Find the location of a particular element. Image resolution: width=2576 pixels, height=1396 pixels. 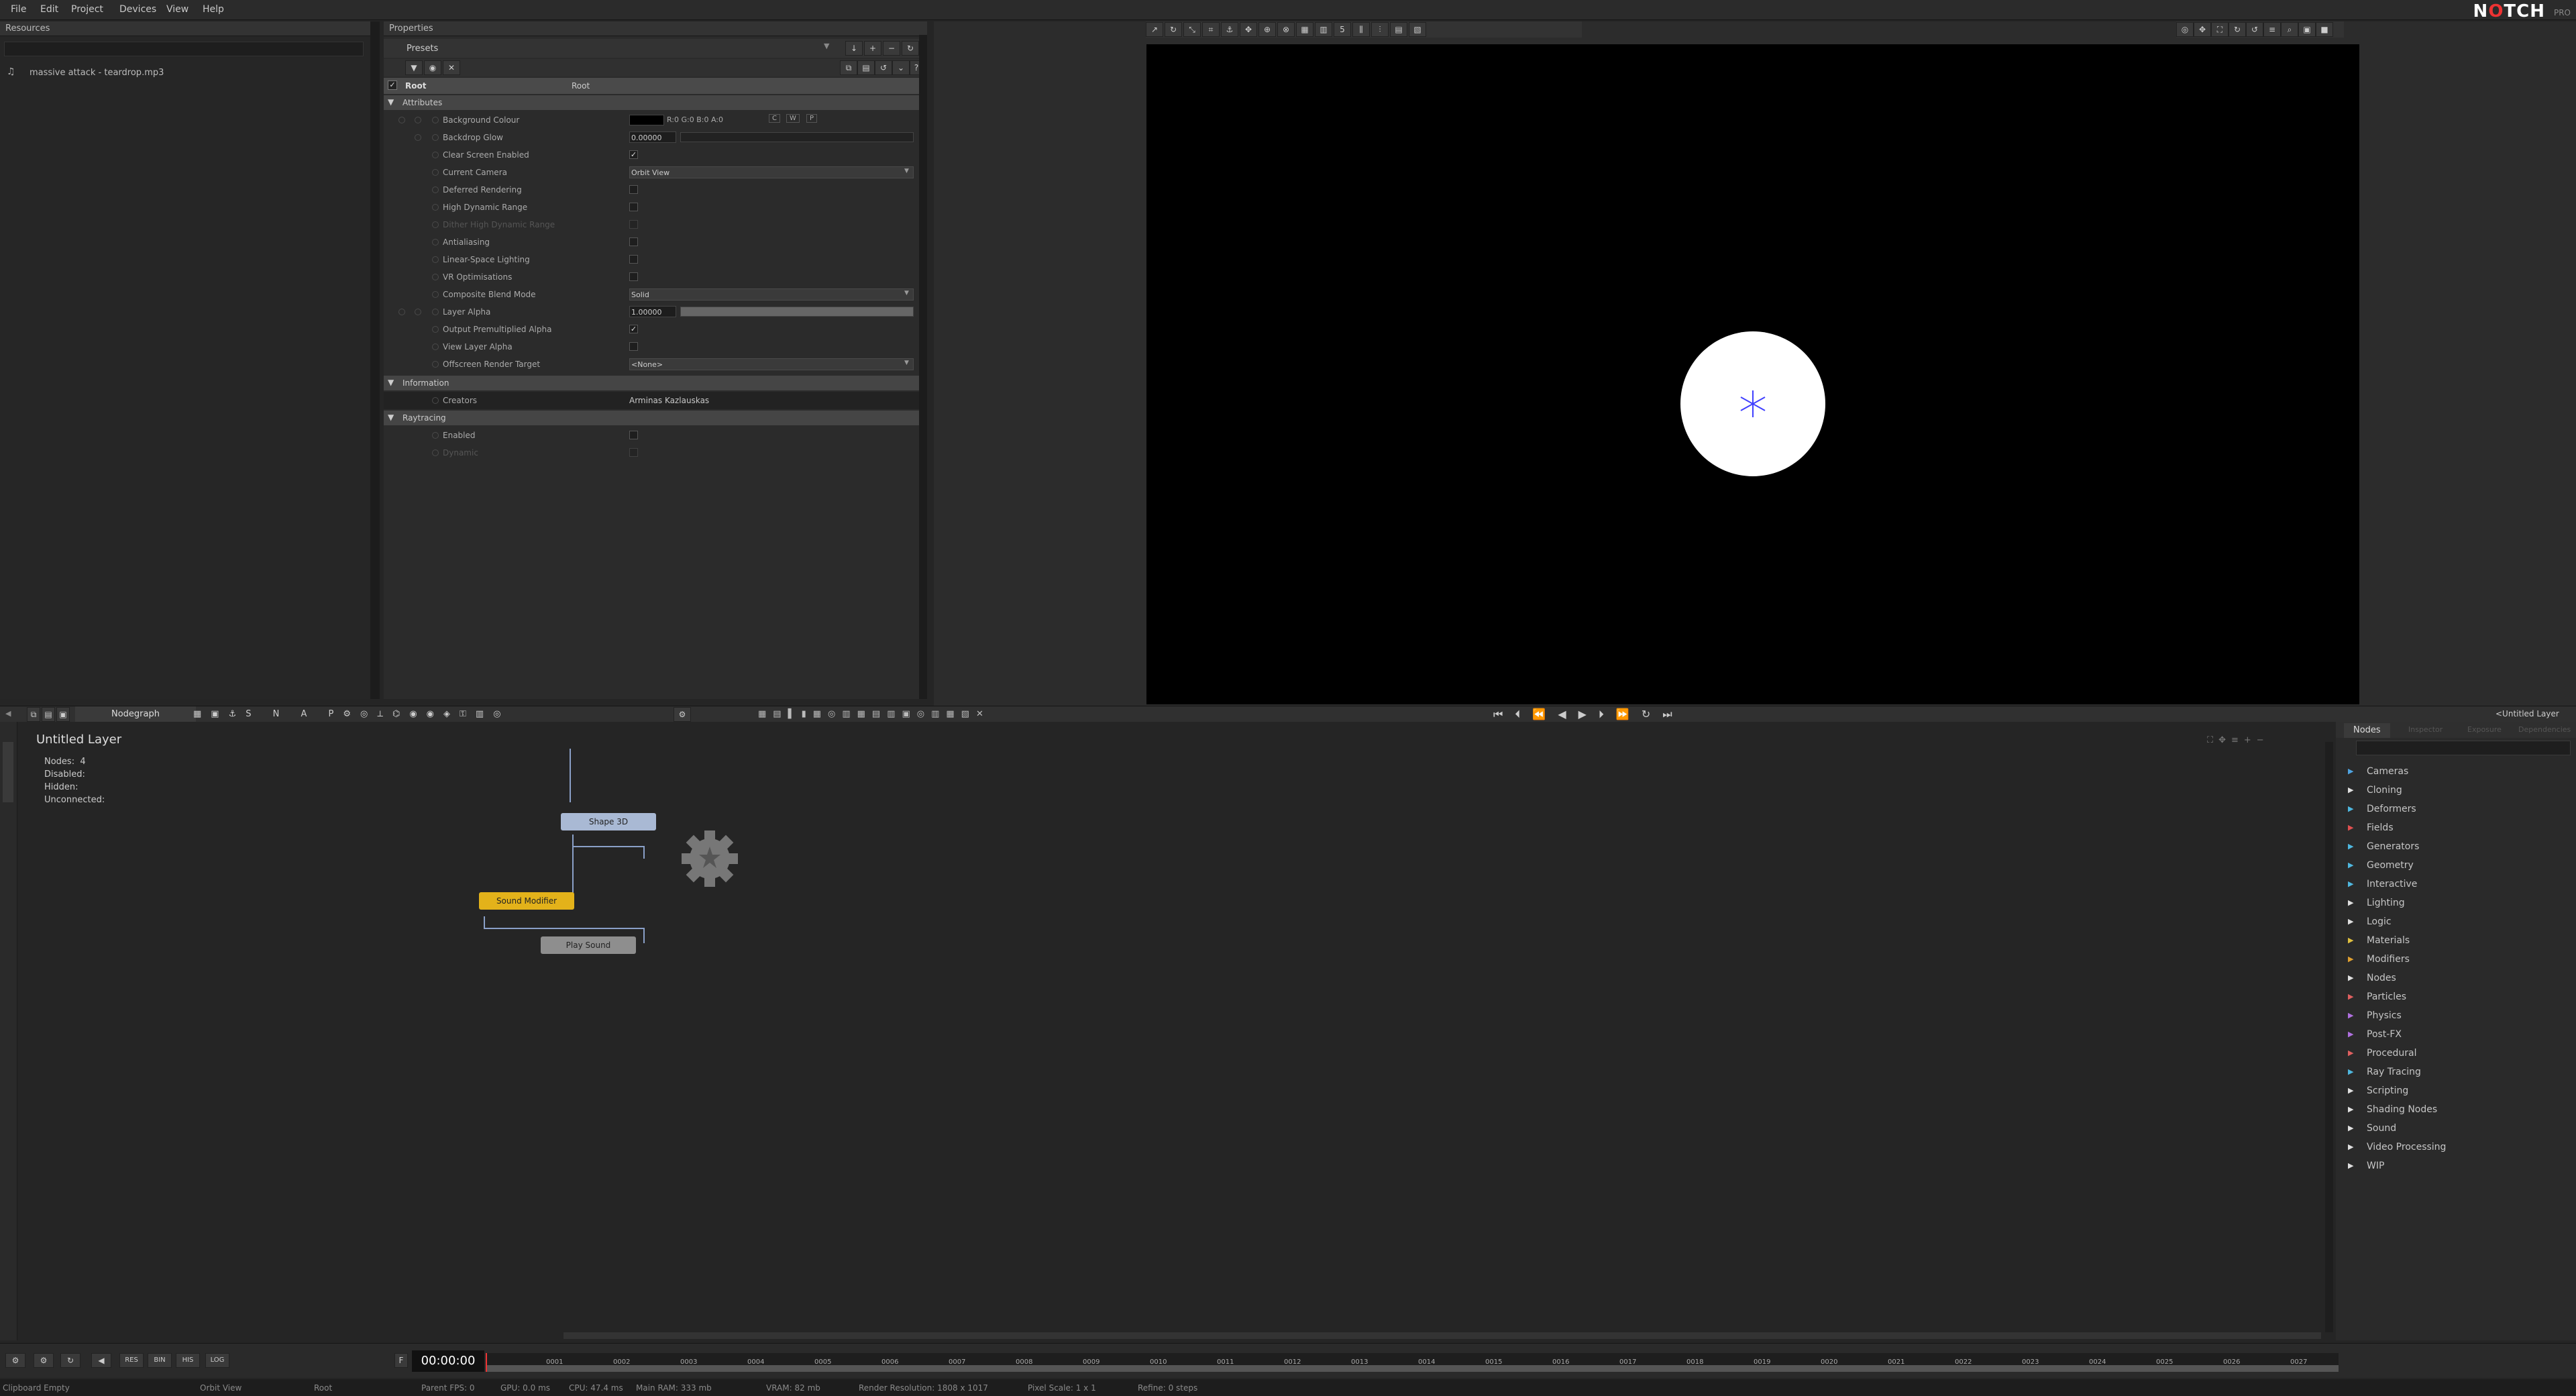

node-category-geometry: ▶ Geometry is located at coordinates (2381, 865).